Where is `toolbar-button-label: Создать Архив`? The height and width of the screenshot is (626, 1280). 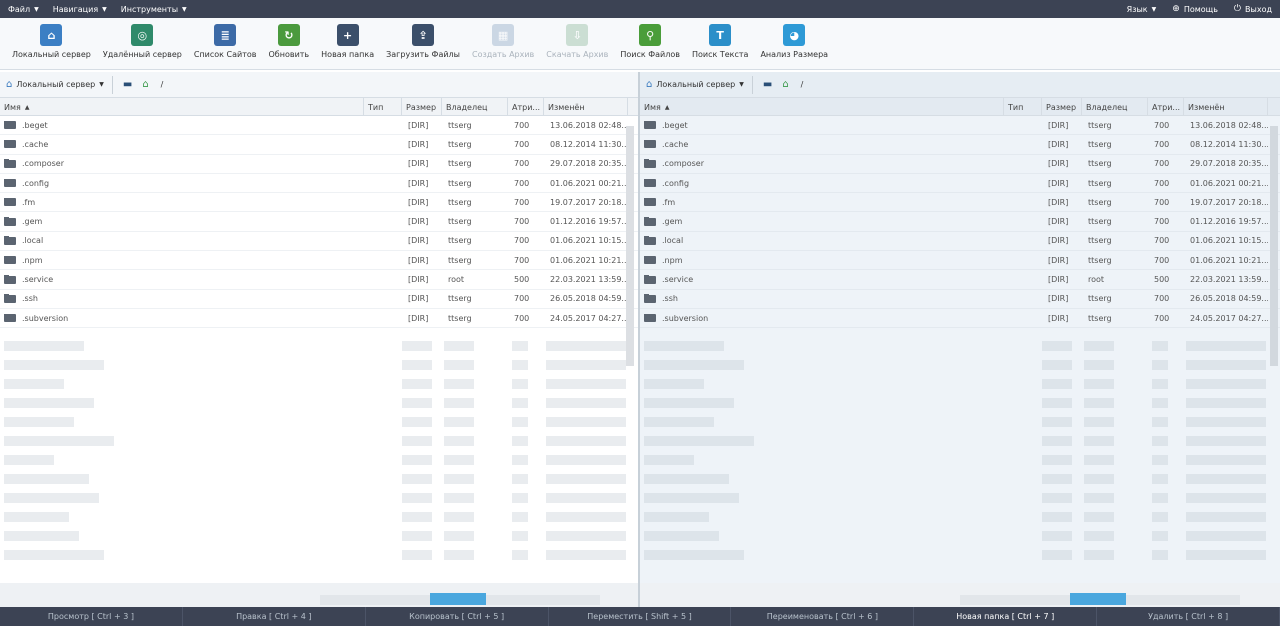
toolbar-button-label: Создать Архив is located at coordinates (503, 54).